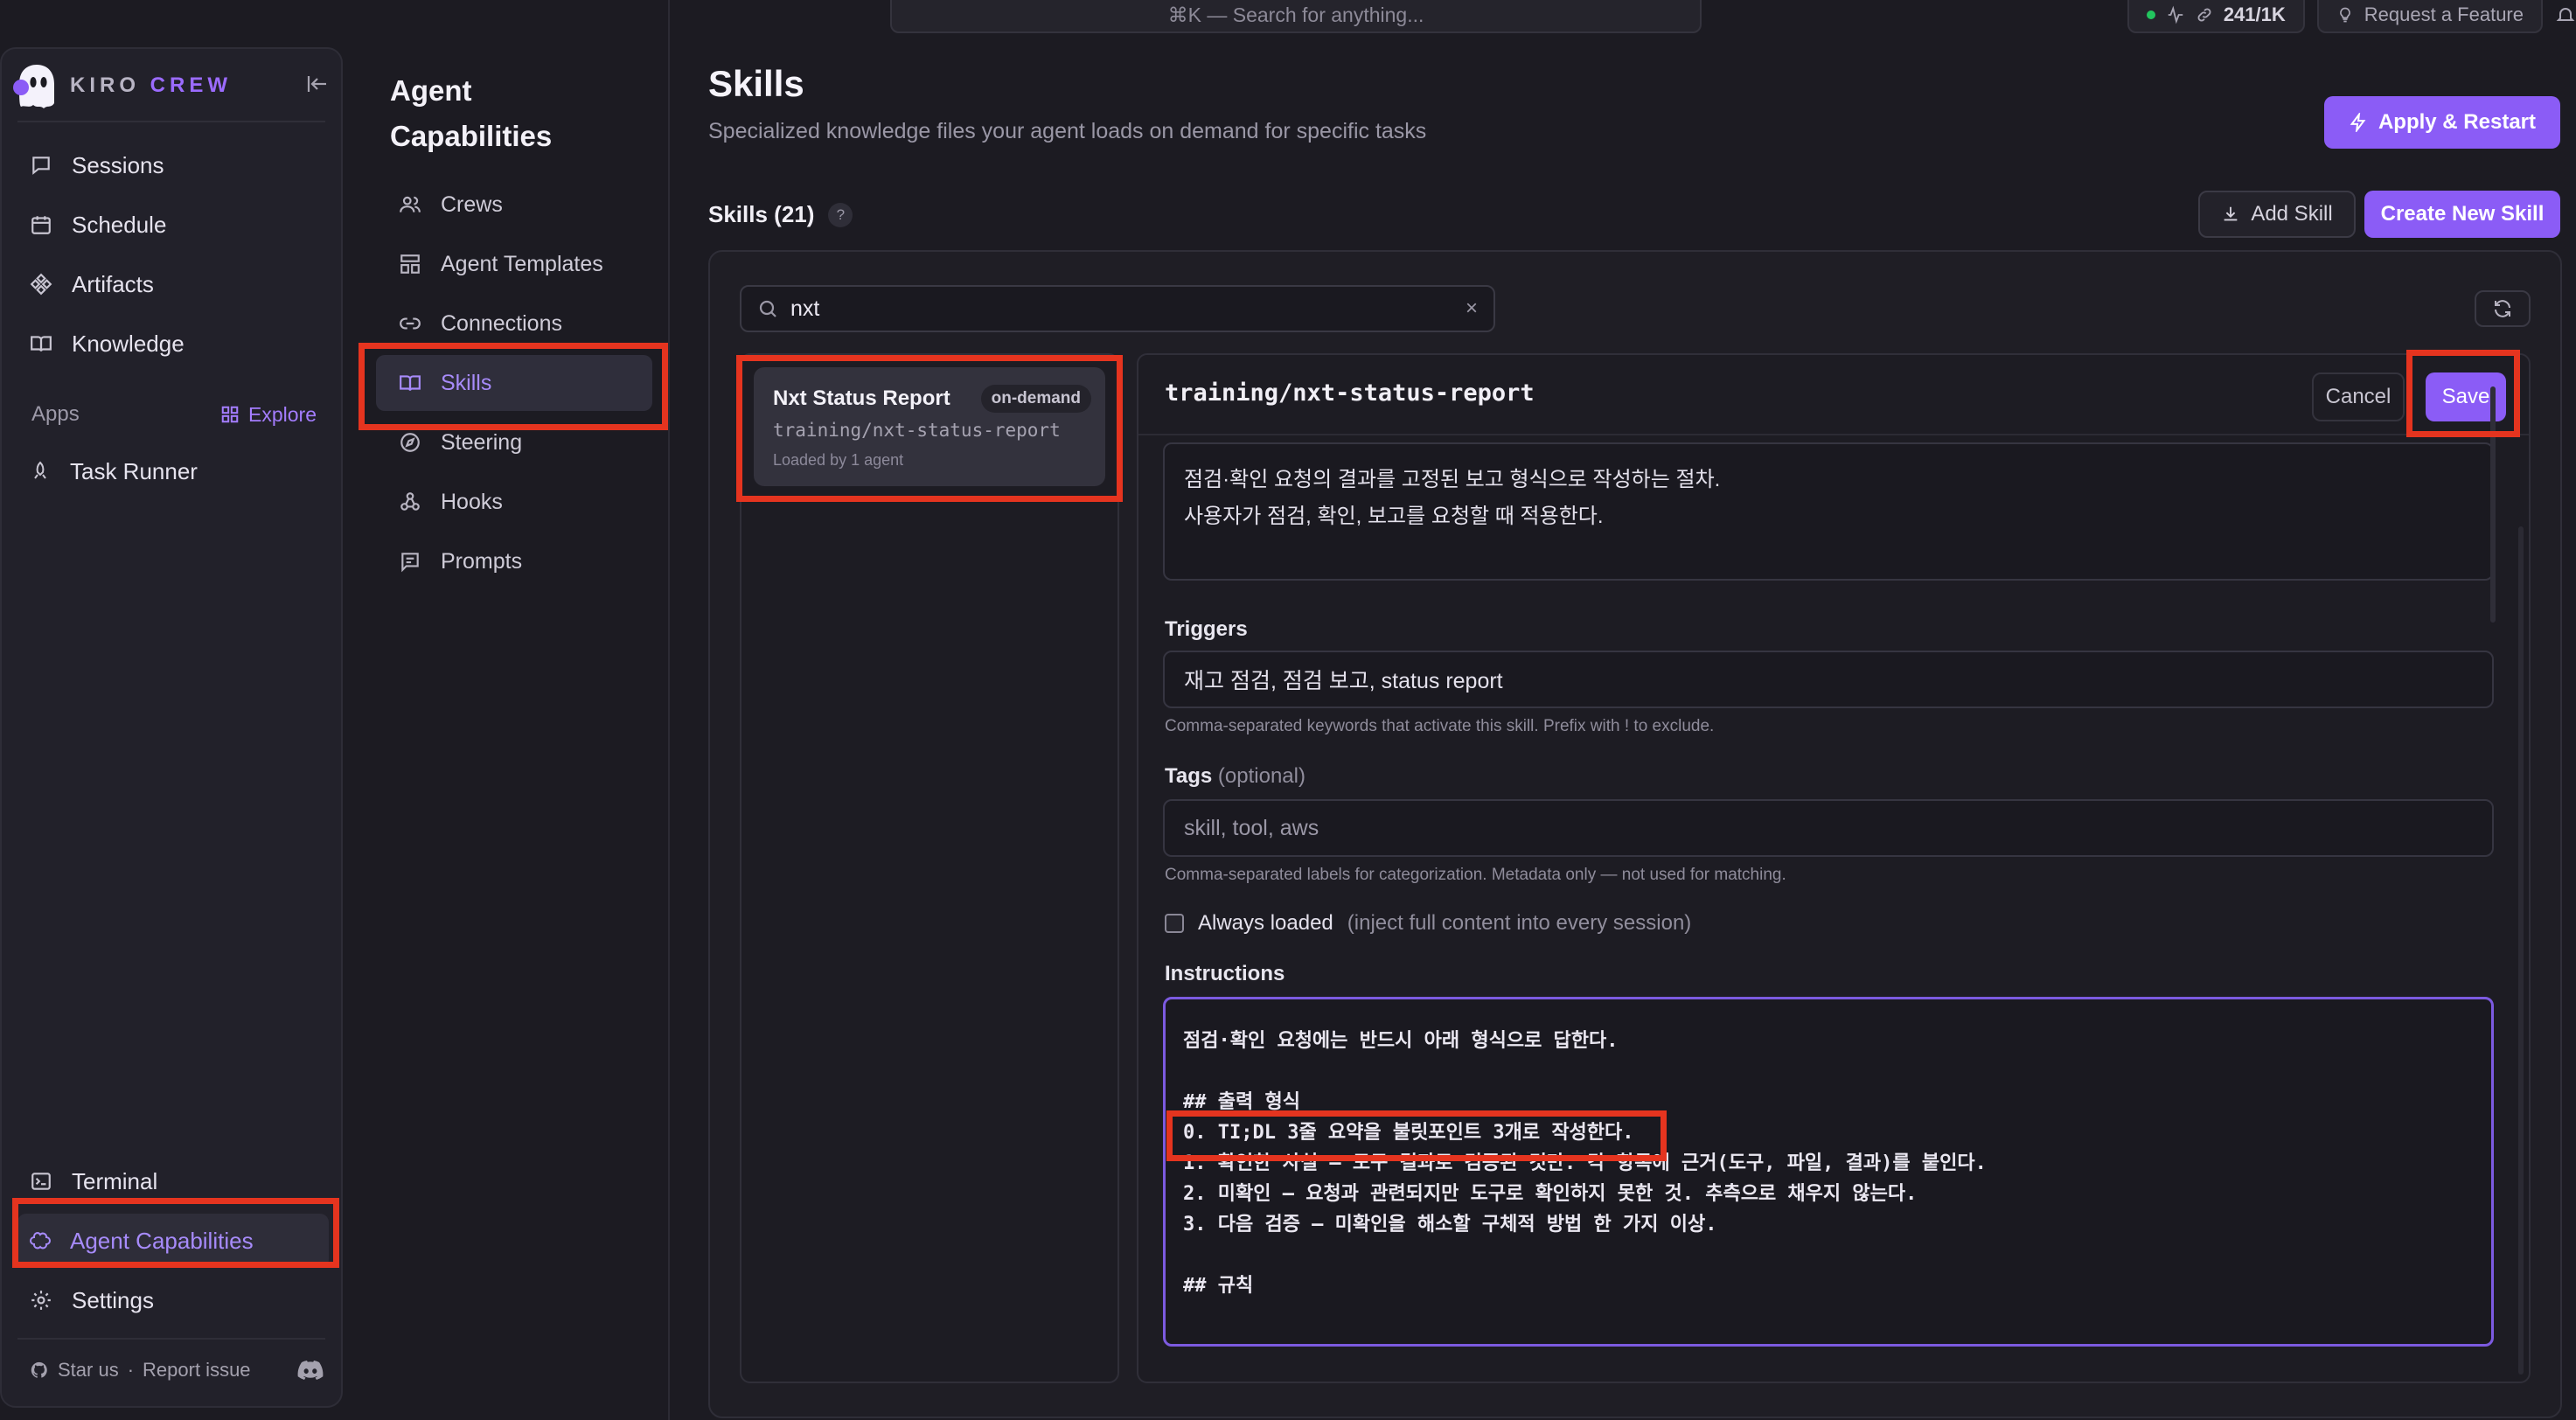 This screenshot has height=1420, width=2576. What do you see at coordinates (761, 214) in the screenshot?
I see `skills-count: Skills (21)` at bounding box center [761, 214].